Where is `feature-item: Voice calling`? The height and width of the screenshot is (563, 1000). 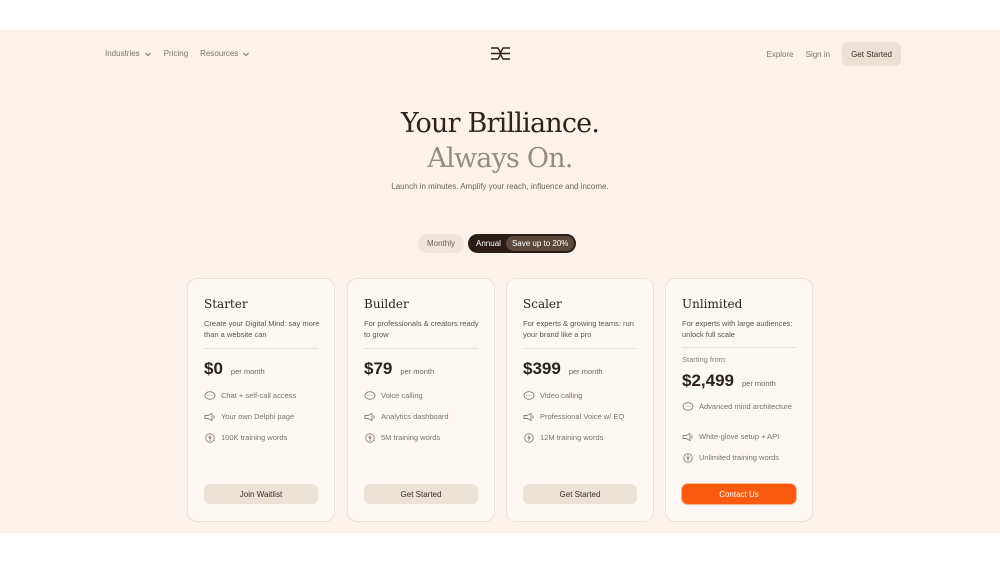 feature-item: Voice calling is located at coordinates (424, 396).